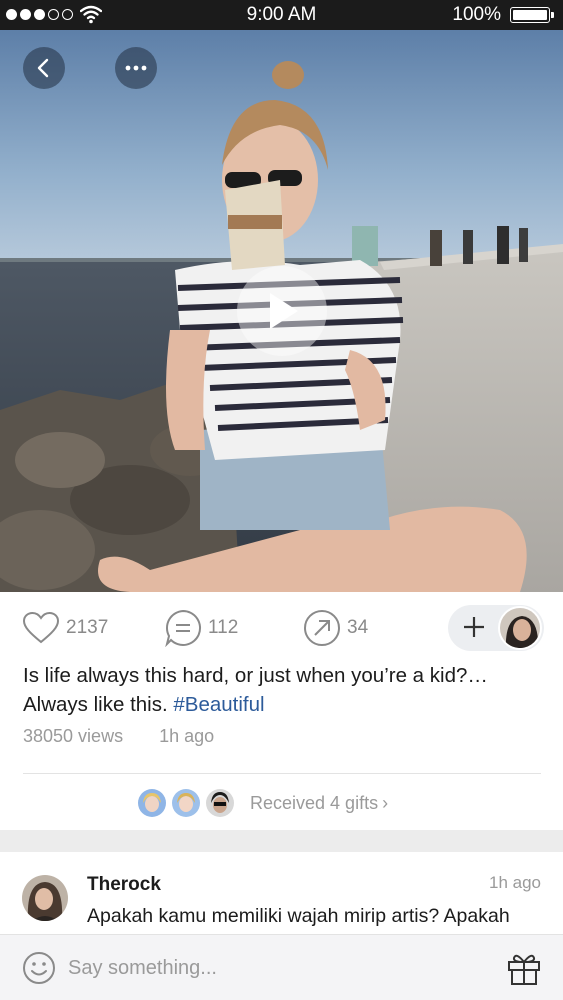 The width and height of the screenshot is (563, 1000). What do you see at coordinates (218, 704) in the screenshot?
I see `hashtag-link: #Beautiful` at bounding box center [218, 704].